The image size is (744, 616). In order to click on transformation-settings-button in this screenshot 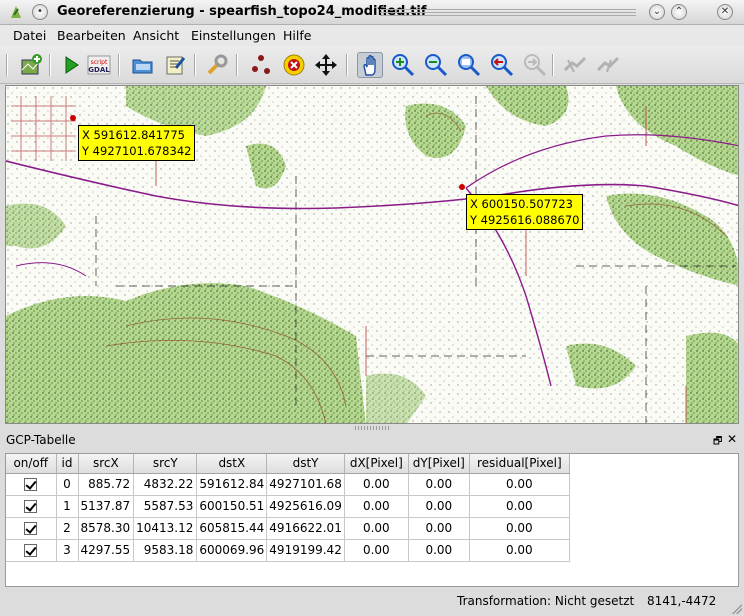, I will do `click(217, 65)`.